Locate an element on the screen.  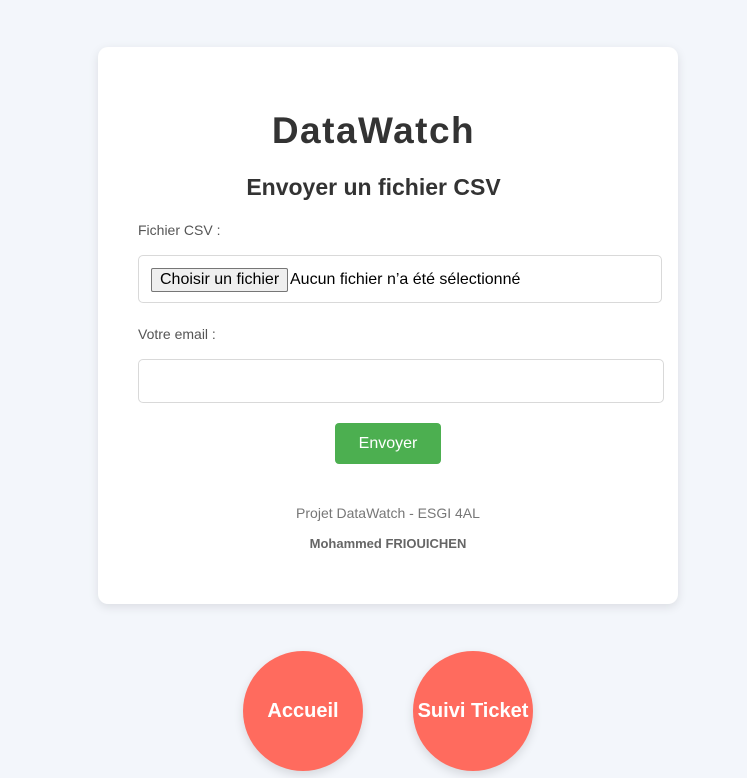
submit-button: Envoyer is located at coordinates (388, 443).